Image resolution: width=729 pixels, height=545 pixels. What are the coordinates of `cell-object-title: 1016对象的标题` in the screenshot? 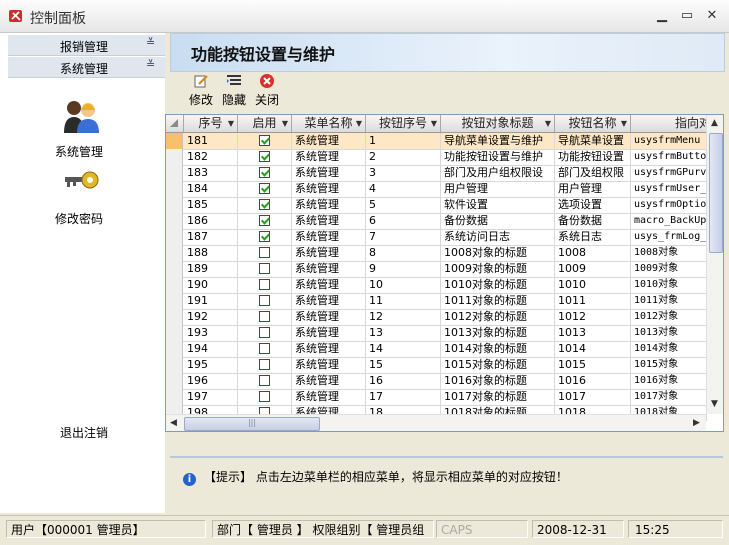 It's located at (498, 381).